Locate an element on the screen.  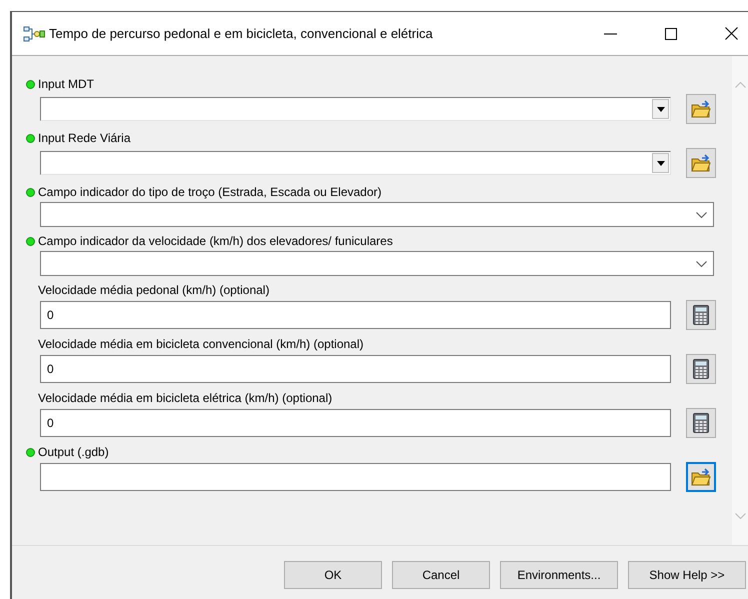
input-field is located at coordinates (355, 477).